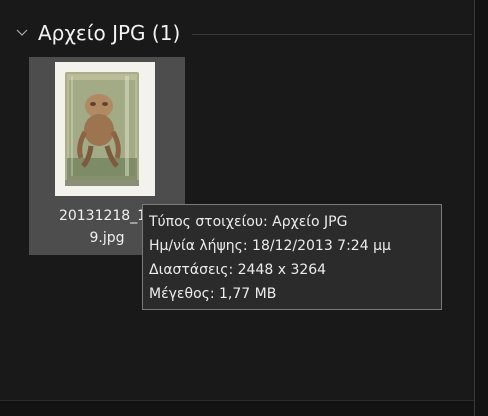  What do you see at coordinates (481, 208) in the screenshot?
I see `pane-scrollbar-edge` at bounding box center [481, 208].